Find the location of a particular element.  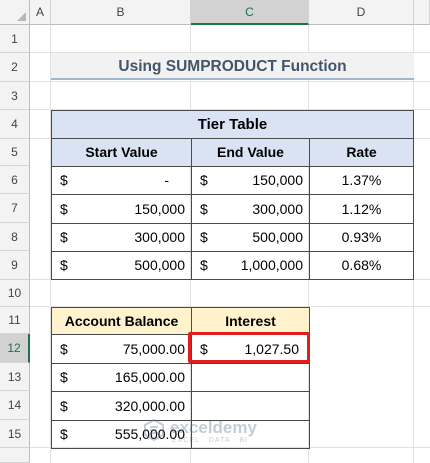

row-header-10: 10 is located at coordinates (15, 293).